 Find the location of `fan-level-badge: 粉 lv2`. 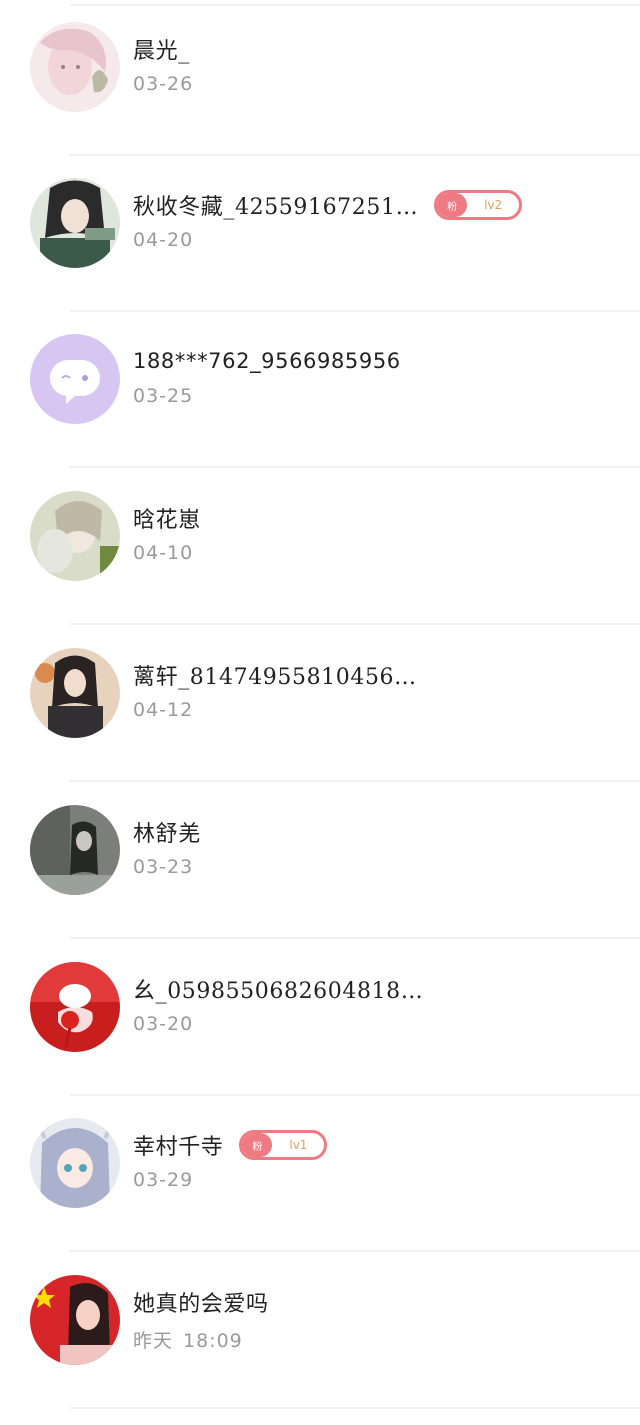

fan-level-badge: 粉 lv2 is located at coordinates (478, 205).